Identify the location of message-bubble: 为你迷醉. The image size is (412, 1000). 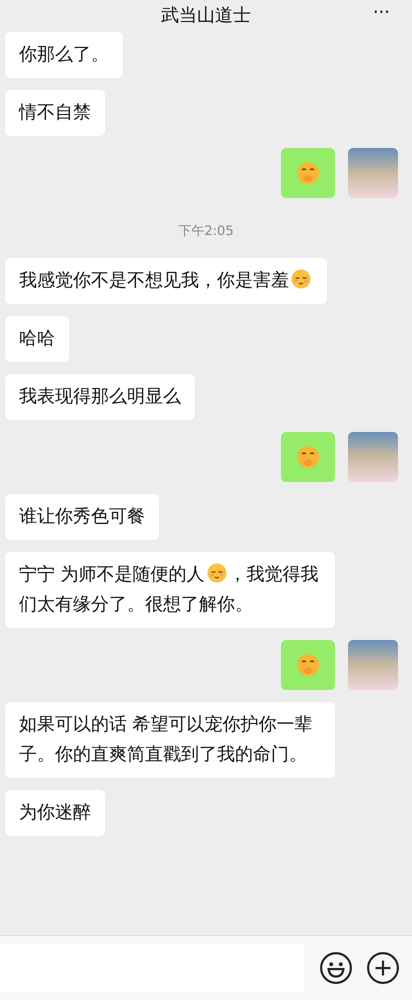
(55, 813).